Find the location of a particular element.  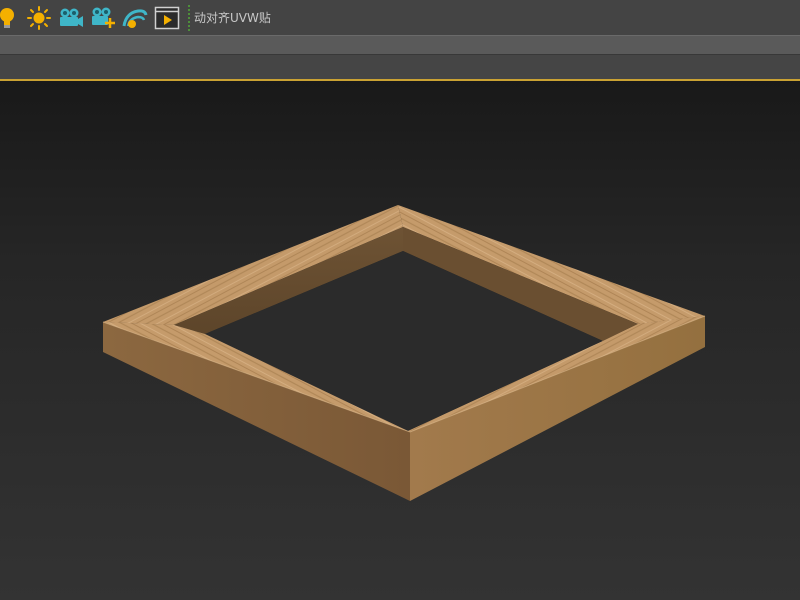

camera-add-icon is located at coordinates (103, 17).